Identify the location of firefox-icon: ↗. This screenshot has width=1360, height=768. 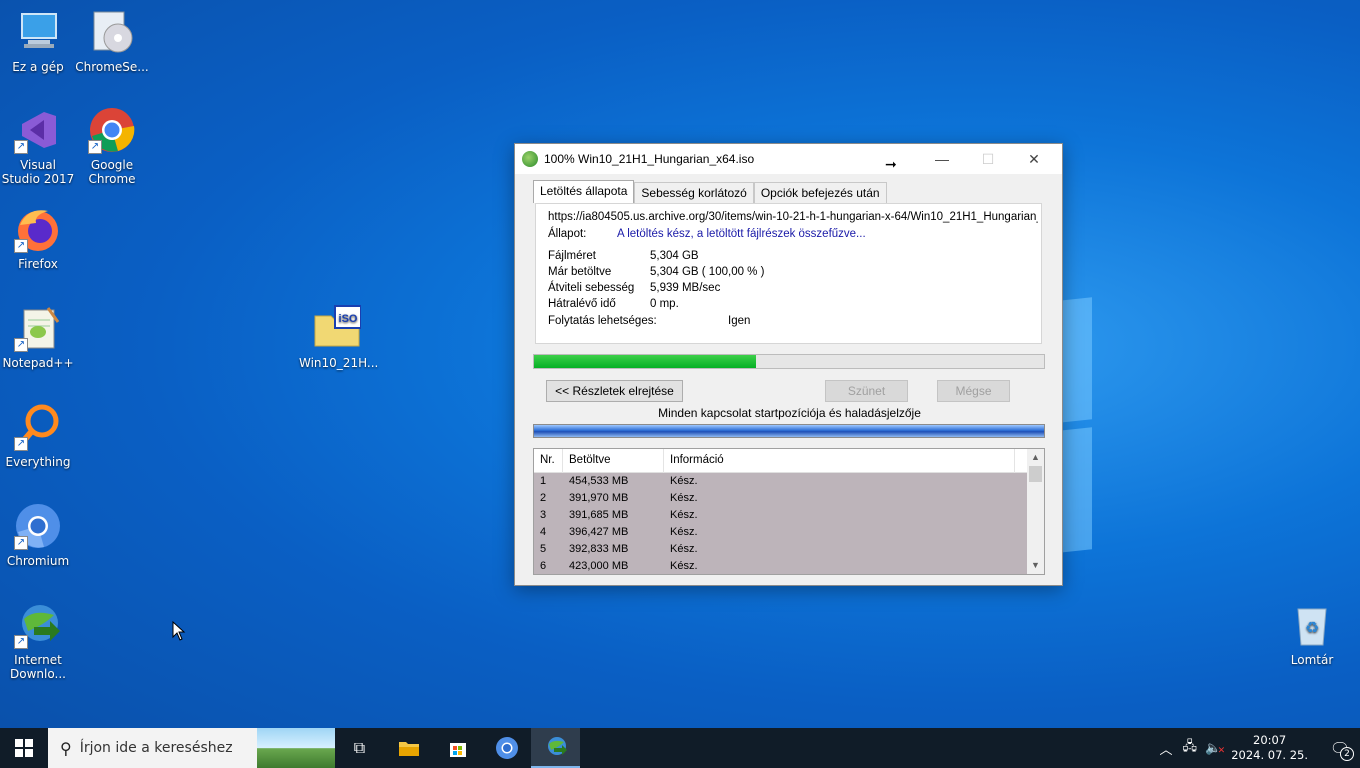
(38, 229).